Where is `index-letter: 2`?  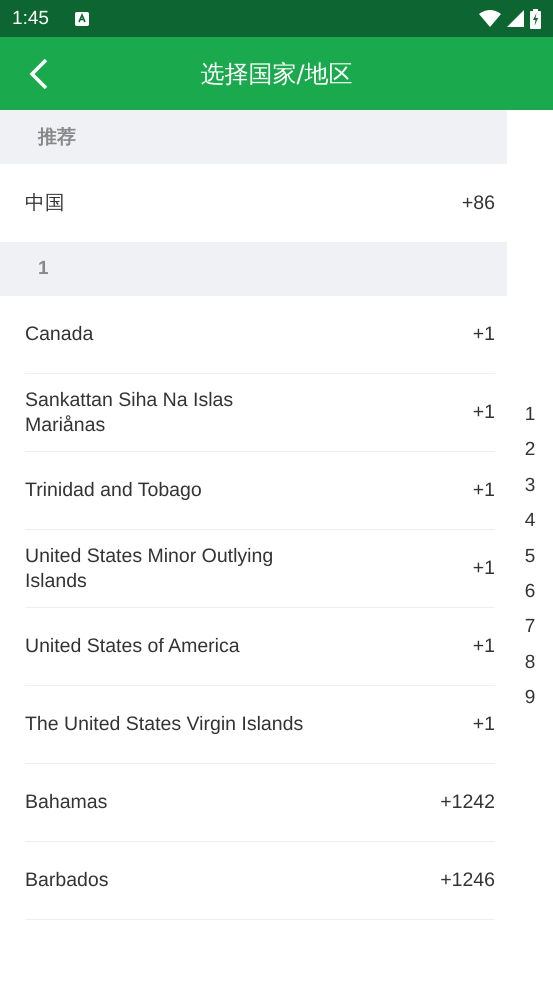 index-letter: 2 is located at coordinates (530, 450).